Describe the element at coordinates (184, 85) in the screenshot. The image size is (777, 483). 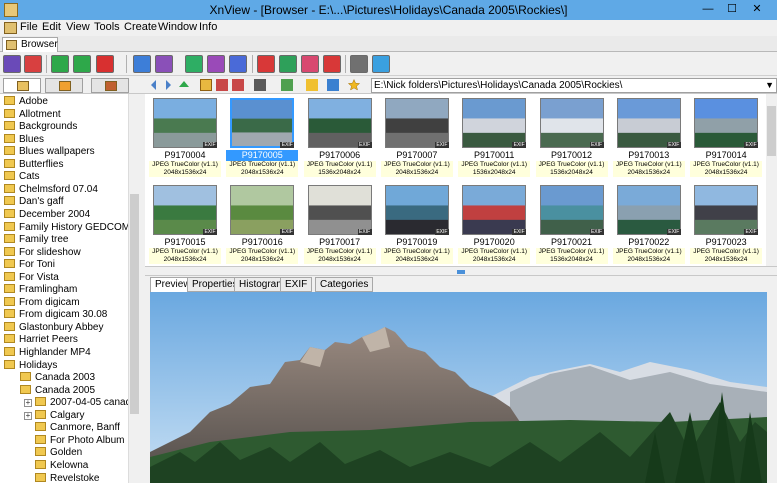
I see `up-icon` at that location.